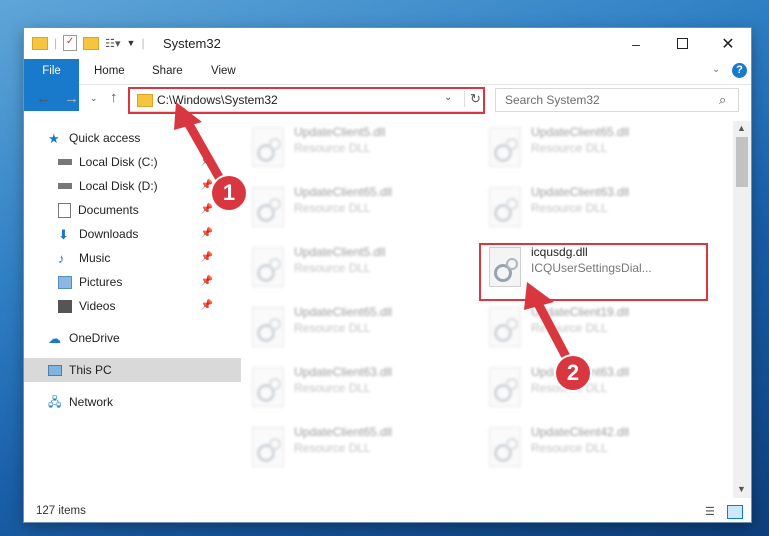  Describe the element at coordinates (101, 282) in the screenshot. I see `sidebar-item-label: Pictures` at that location.